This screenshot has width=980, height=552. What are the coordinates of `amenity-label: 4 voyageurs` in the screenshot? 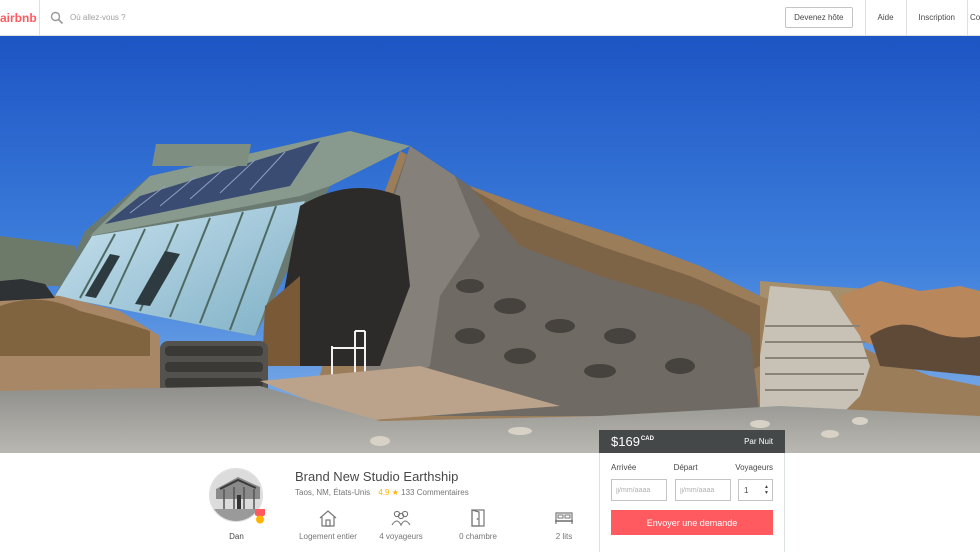 It's located at (401, 536).